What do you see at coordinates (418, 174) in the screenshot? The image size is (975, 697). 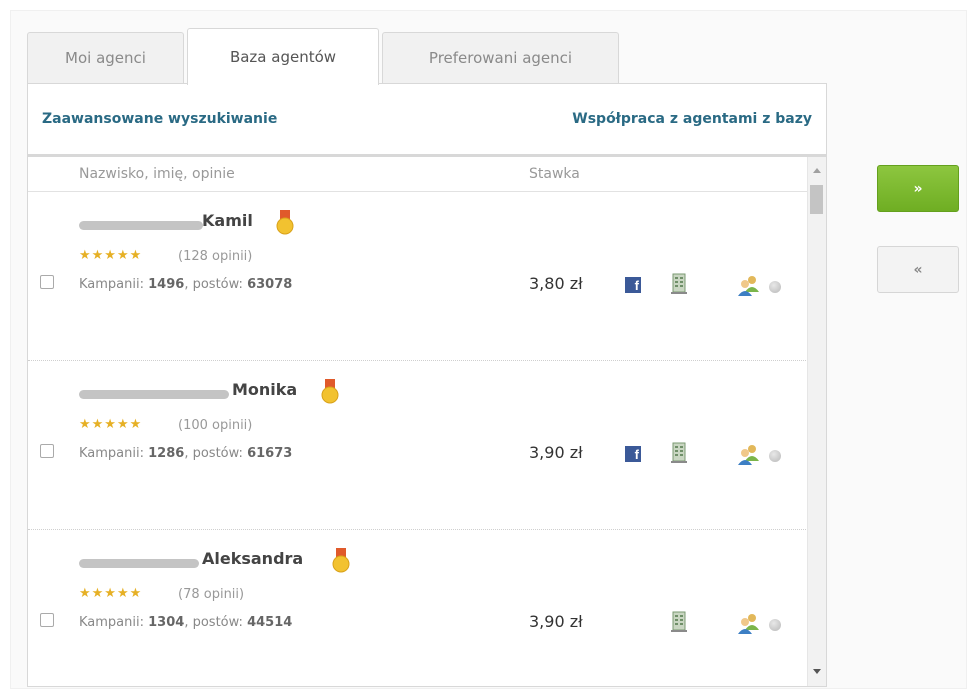 I see `table-header: Nazwisko, imię, opinie Stawka` at bounding box center [418, 174].